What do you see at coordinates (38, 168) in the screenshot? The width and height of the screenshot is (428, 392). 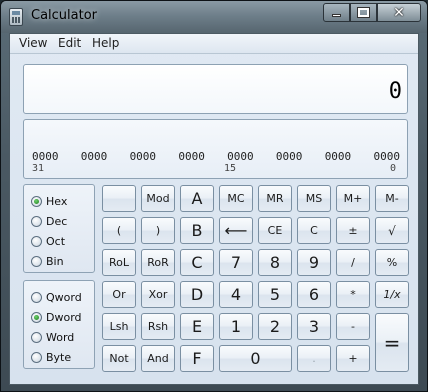 I see `bit-position-31: 31` at bounding box center [38, 168].